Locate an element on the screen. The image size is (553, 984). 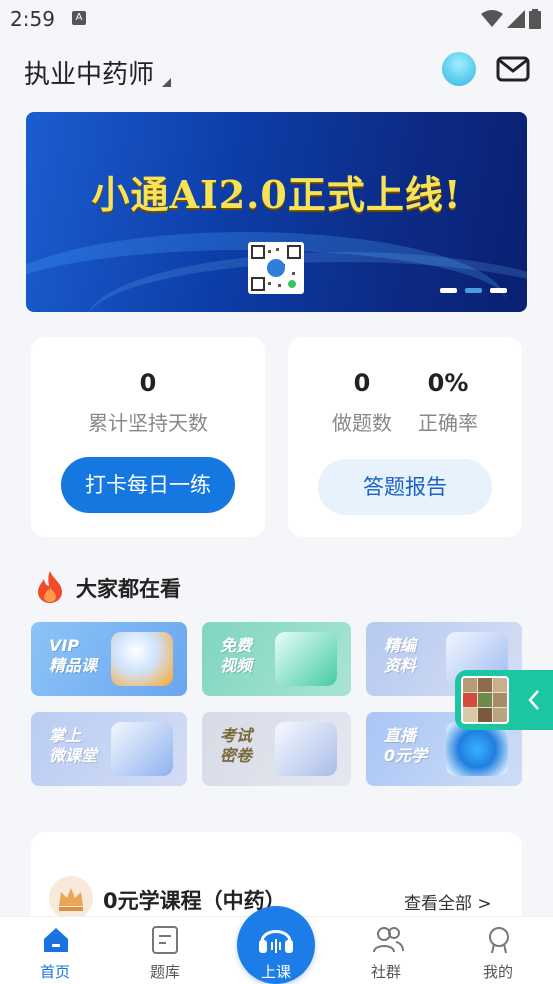
system-icons is located at coordinates (511, 19).